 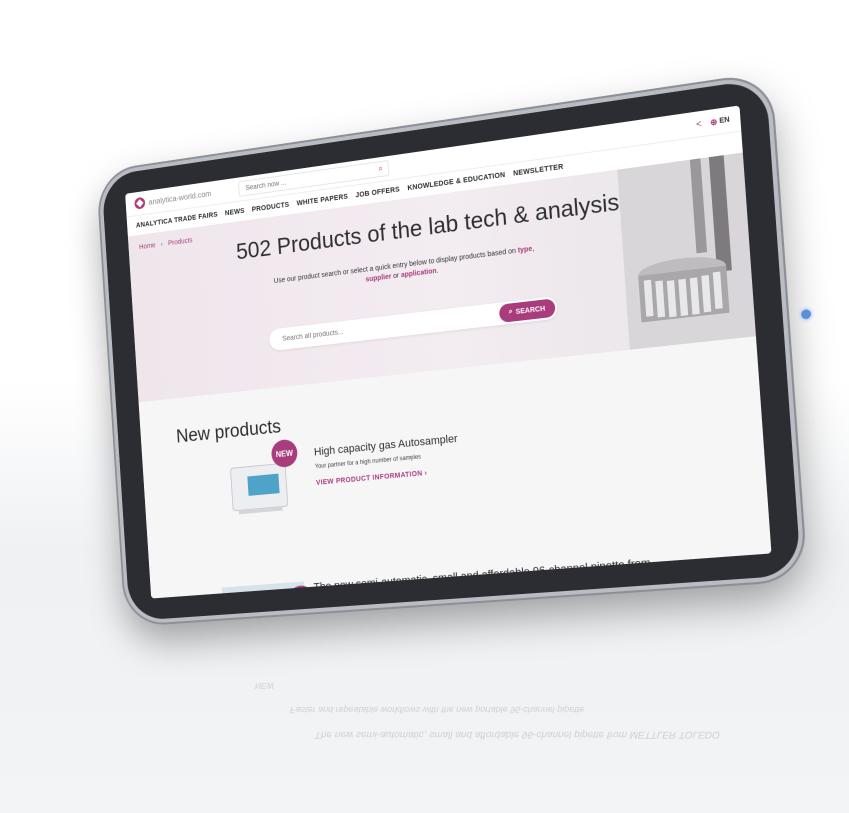 What do you see at coordinates (388, 477) in the screenshot?
I see `view-product-link: VIEW PRODUCT INFORMATION ›` at bounding box center [388, 477].